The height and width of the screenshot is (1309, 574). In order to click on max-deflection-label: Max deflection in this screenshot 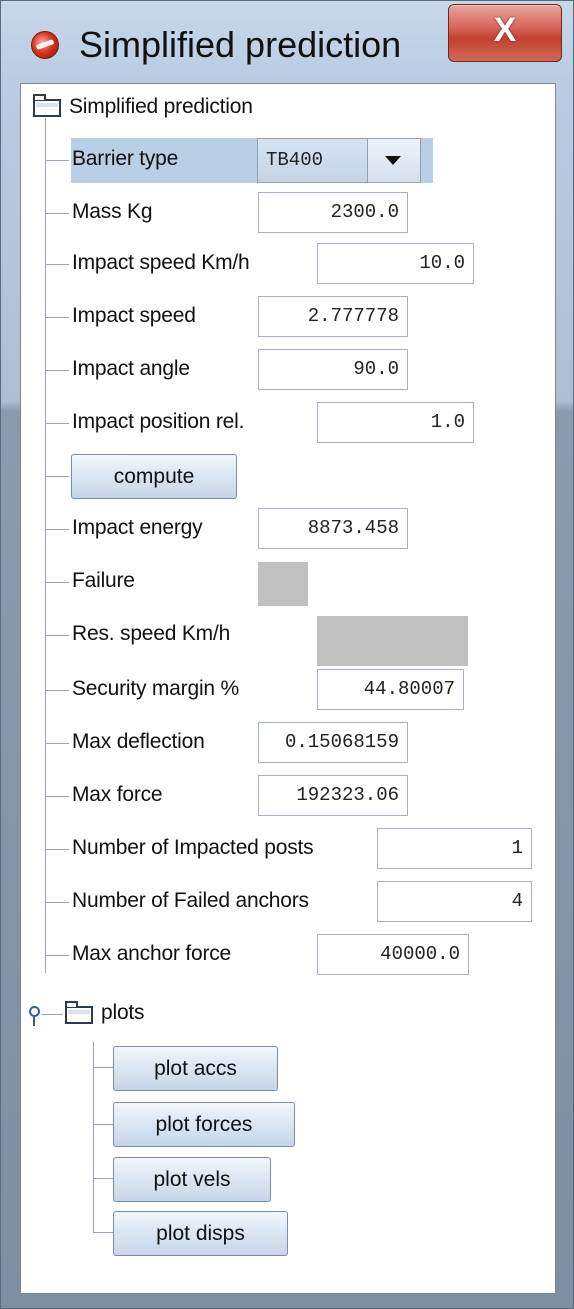, I will do `click(138, 741)`.